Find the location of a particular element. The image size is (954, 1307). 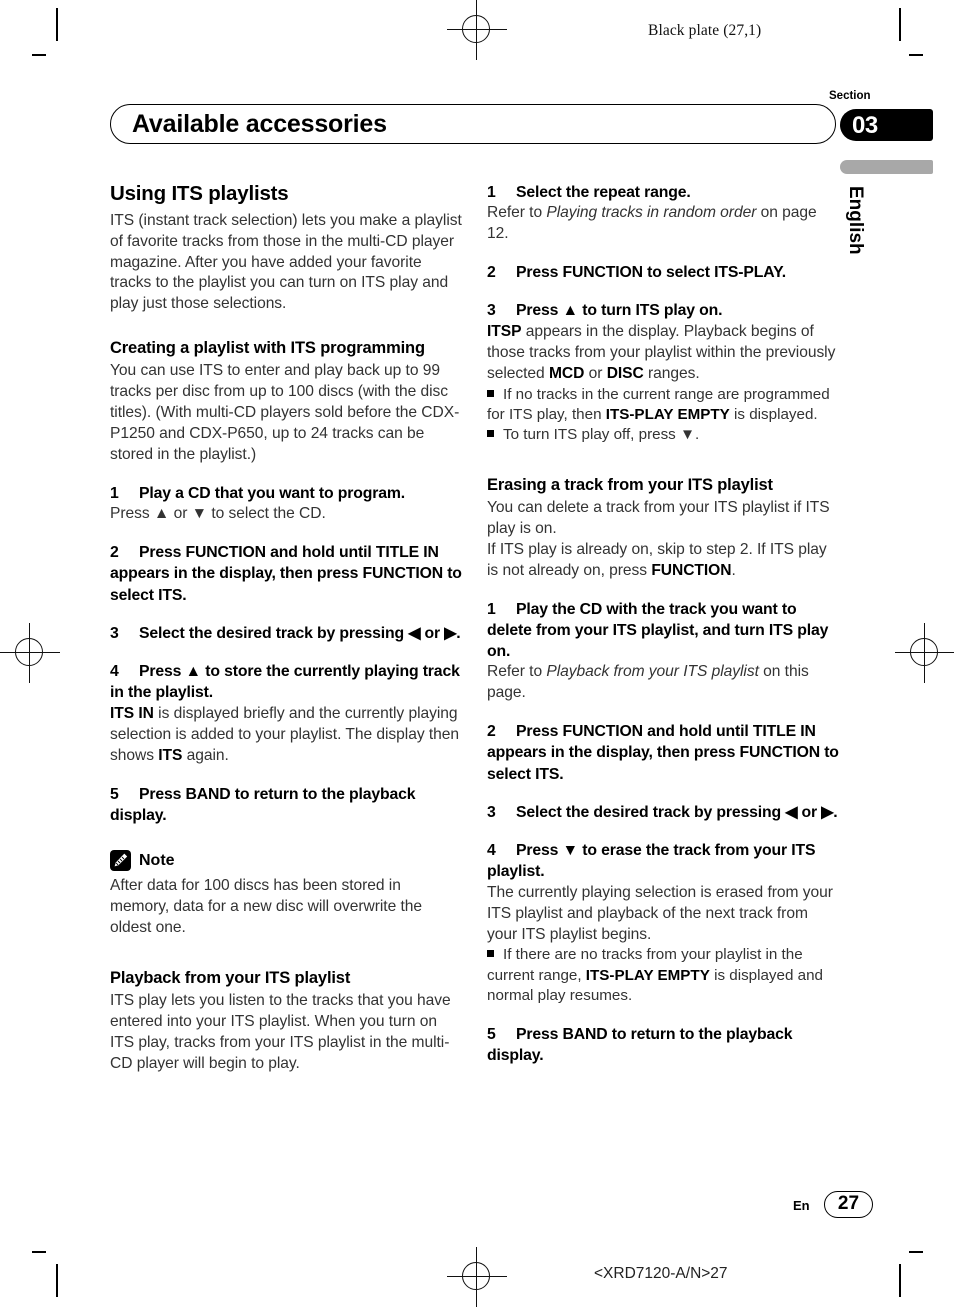

step-item: 3 Press ▲ to turn ITS play on. is located at coordinates (663, 310).